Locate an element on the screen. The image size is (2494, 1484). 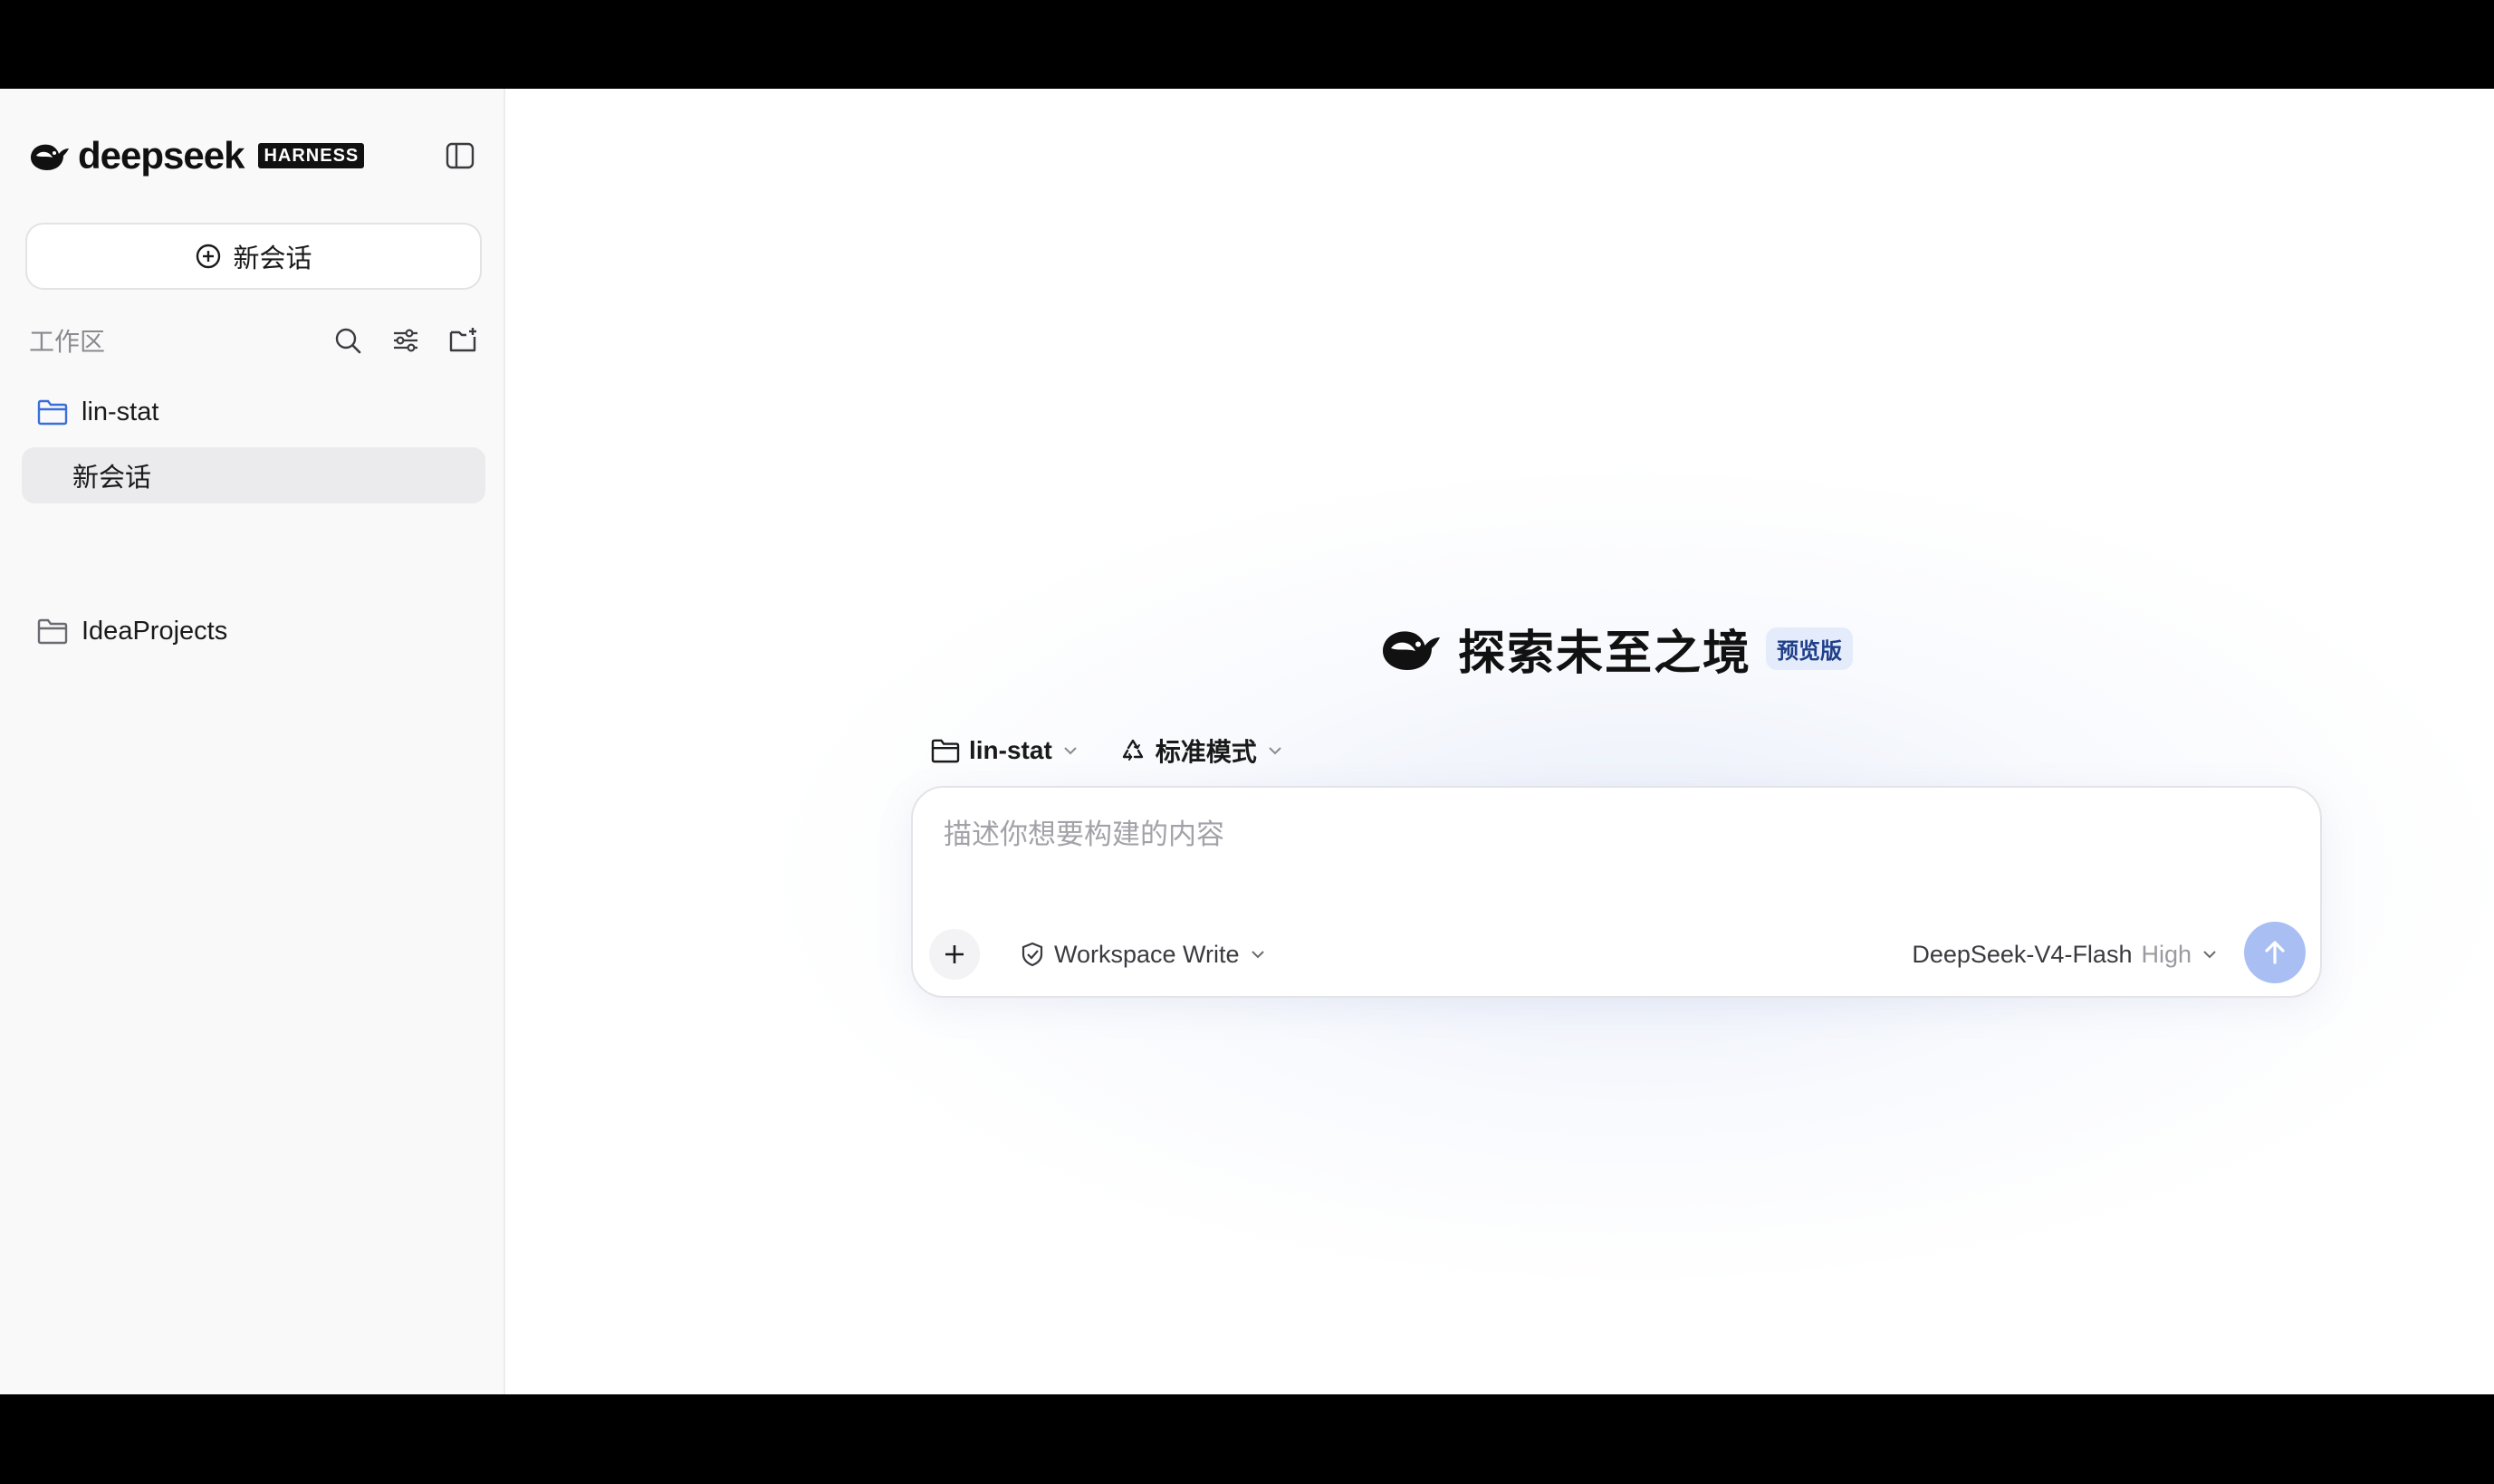
attach-button is located at coordinates (954, 954).